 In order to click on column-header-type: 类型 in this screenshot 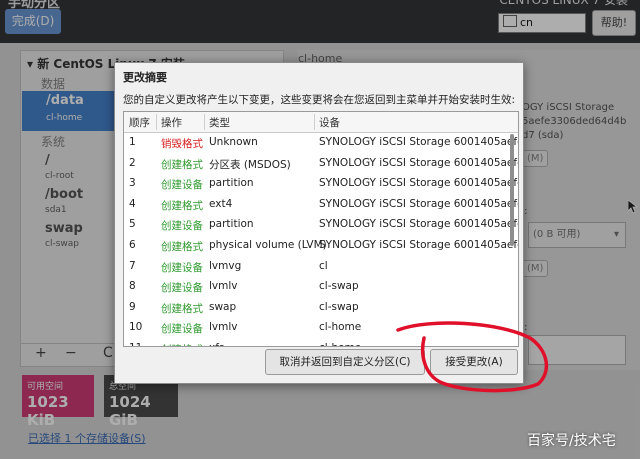, I will do `click(219, 122)`.